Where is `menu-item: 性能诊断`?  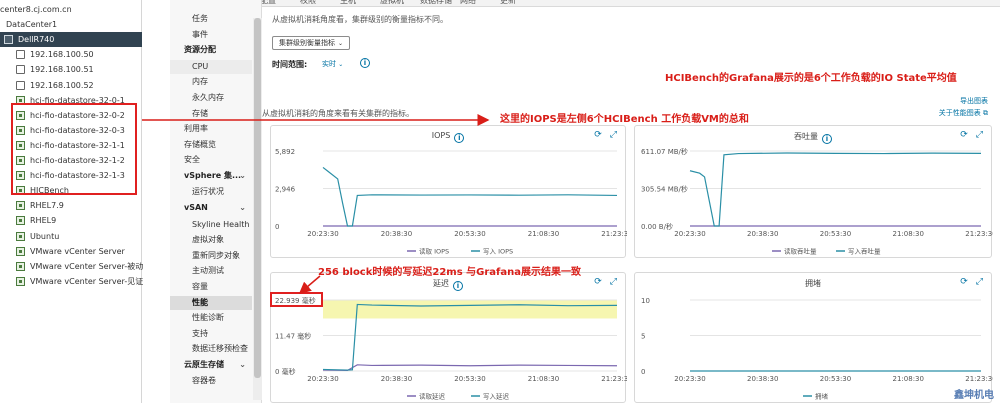 menu-item: 性能诊断 is located at coordinates (211, 318).